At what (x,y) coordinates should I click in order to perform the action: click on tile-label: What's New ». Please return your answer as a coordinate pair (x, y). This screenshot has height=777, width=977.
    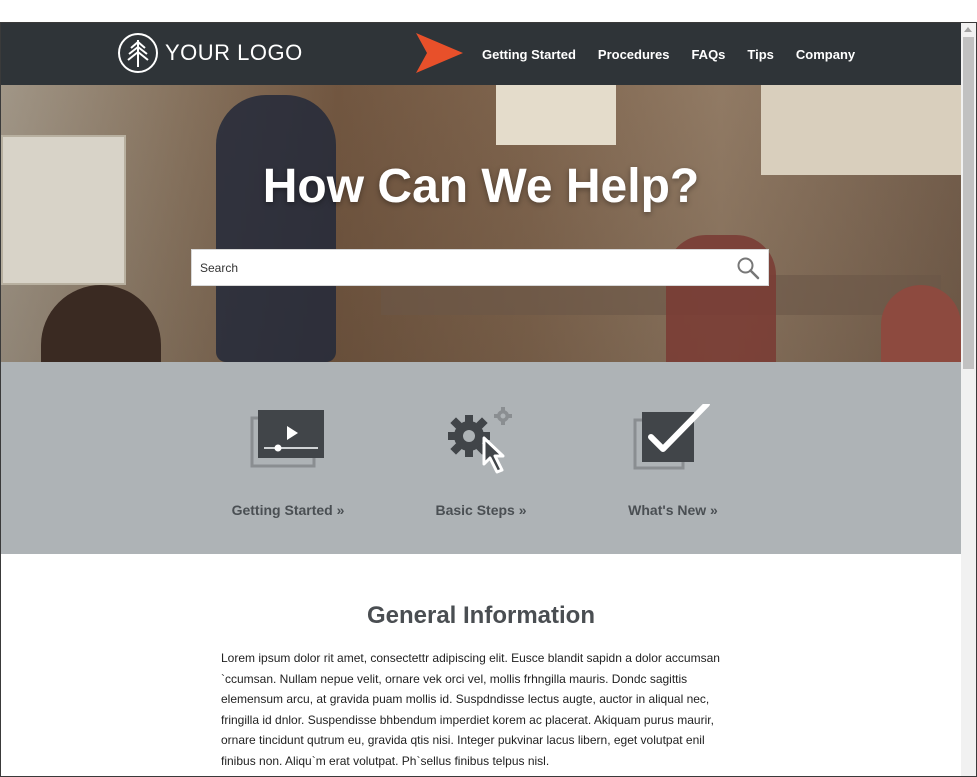
    Looking at the image, I should click on (673, 510).